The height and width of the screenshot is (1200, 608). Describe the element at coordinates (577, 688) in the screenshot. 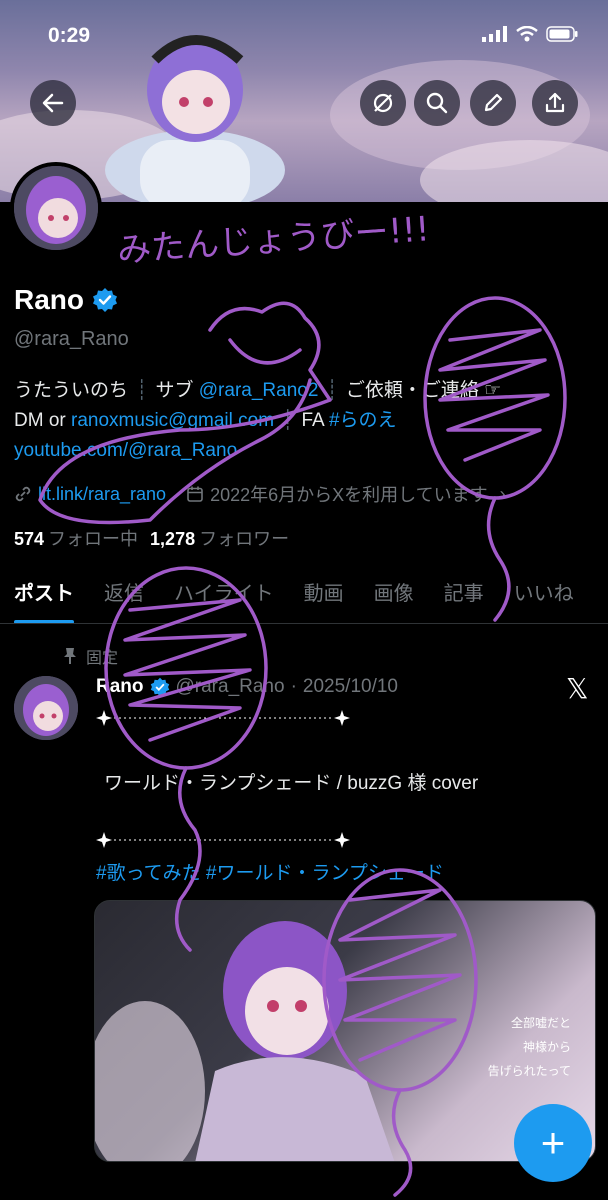

I see `x-logo-icon: 𝕏` at that location.